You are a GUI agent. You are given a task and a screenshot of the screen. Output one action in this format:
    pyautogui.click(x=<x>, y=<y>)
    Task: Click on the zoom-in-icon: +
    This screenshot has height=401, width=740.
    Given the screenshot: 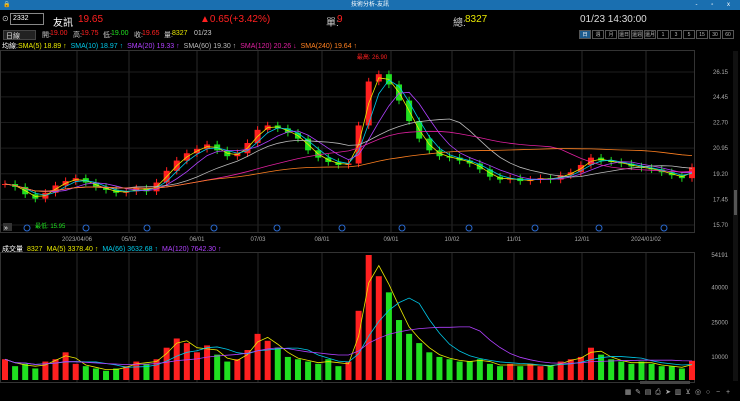 What is the action you would take?
    pyautogui.click(x=728, y=393)
    